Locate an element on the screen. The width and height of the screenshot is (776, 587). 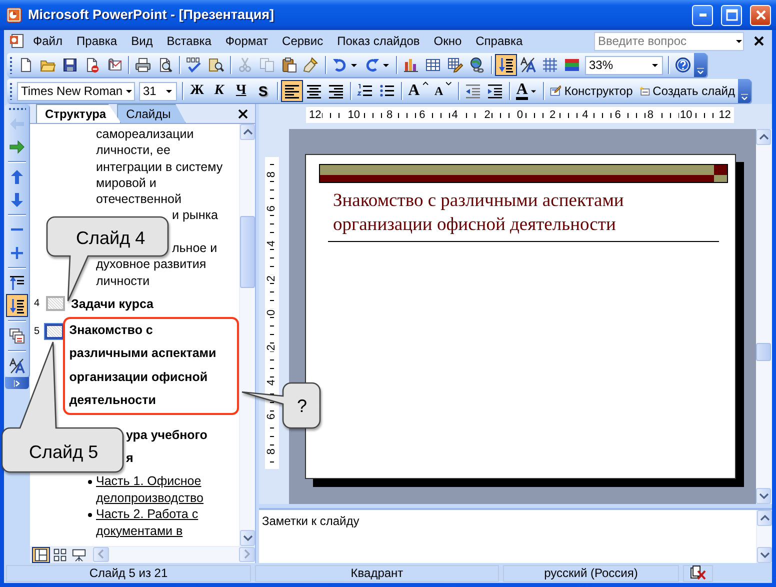
callout-text: Слайд 4 is located at coordinates (111, 238).